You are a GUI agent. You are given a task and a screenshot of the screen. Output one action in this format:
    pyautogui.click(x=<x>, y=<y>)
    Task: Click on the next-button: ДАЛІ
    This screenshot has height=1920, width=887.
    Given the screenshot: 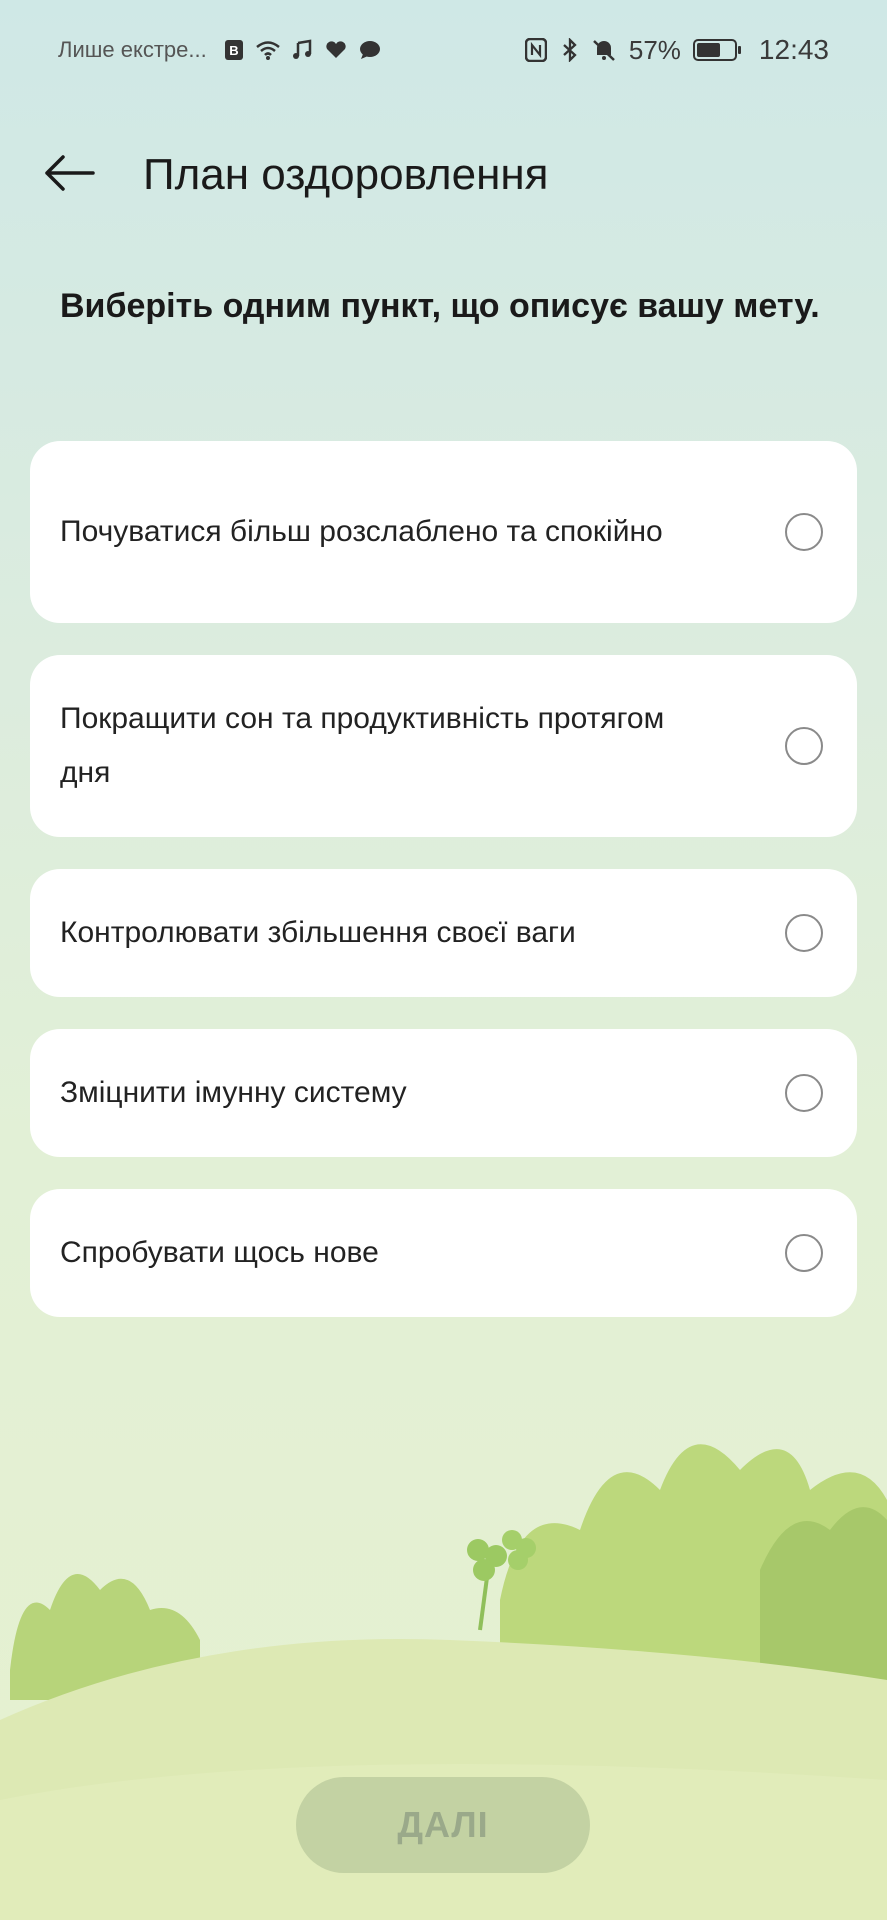 What is the action you would take?
    pyautogui.click(x=443, y=1825)
    